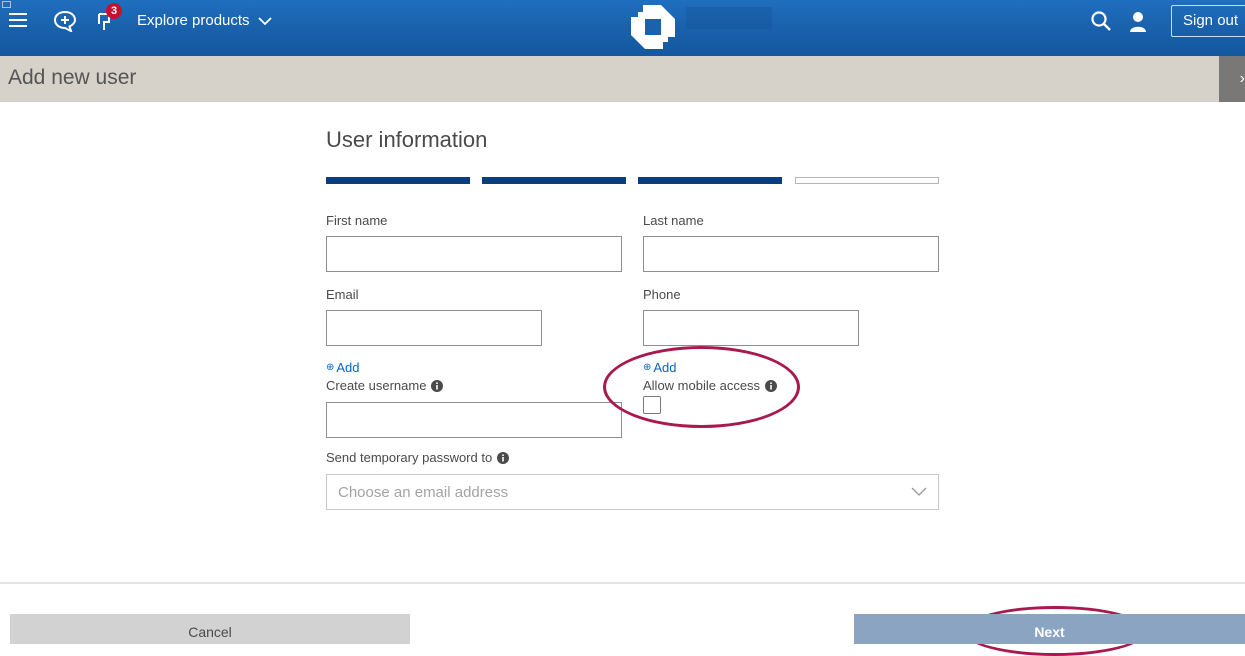 The width and height of the screenshot is (1245, 656). Describe the element at coordinates (729, 18) in the screenshot. I see `logo-strip` at that location.